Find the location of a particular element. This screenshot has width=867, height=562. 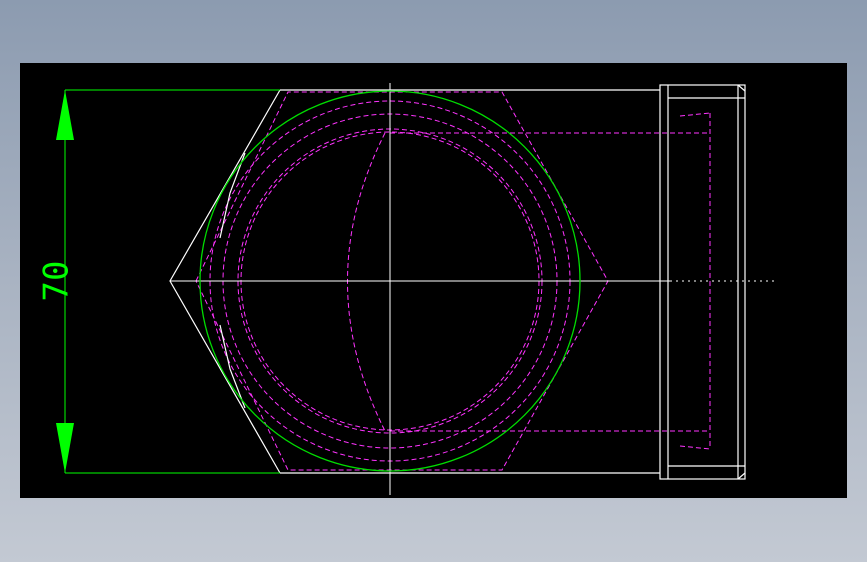

flange-chamfer-top is located at coordinates (741, 88).